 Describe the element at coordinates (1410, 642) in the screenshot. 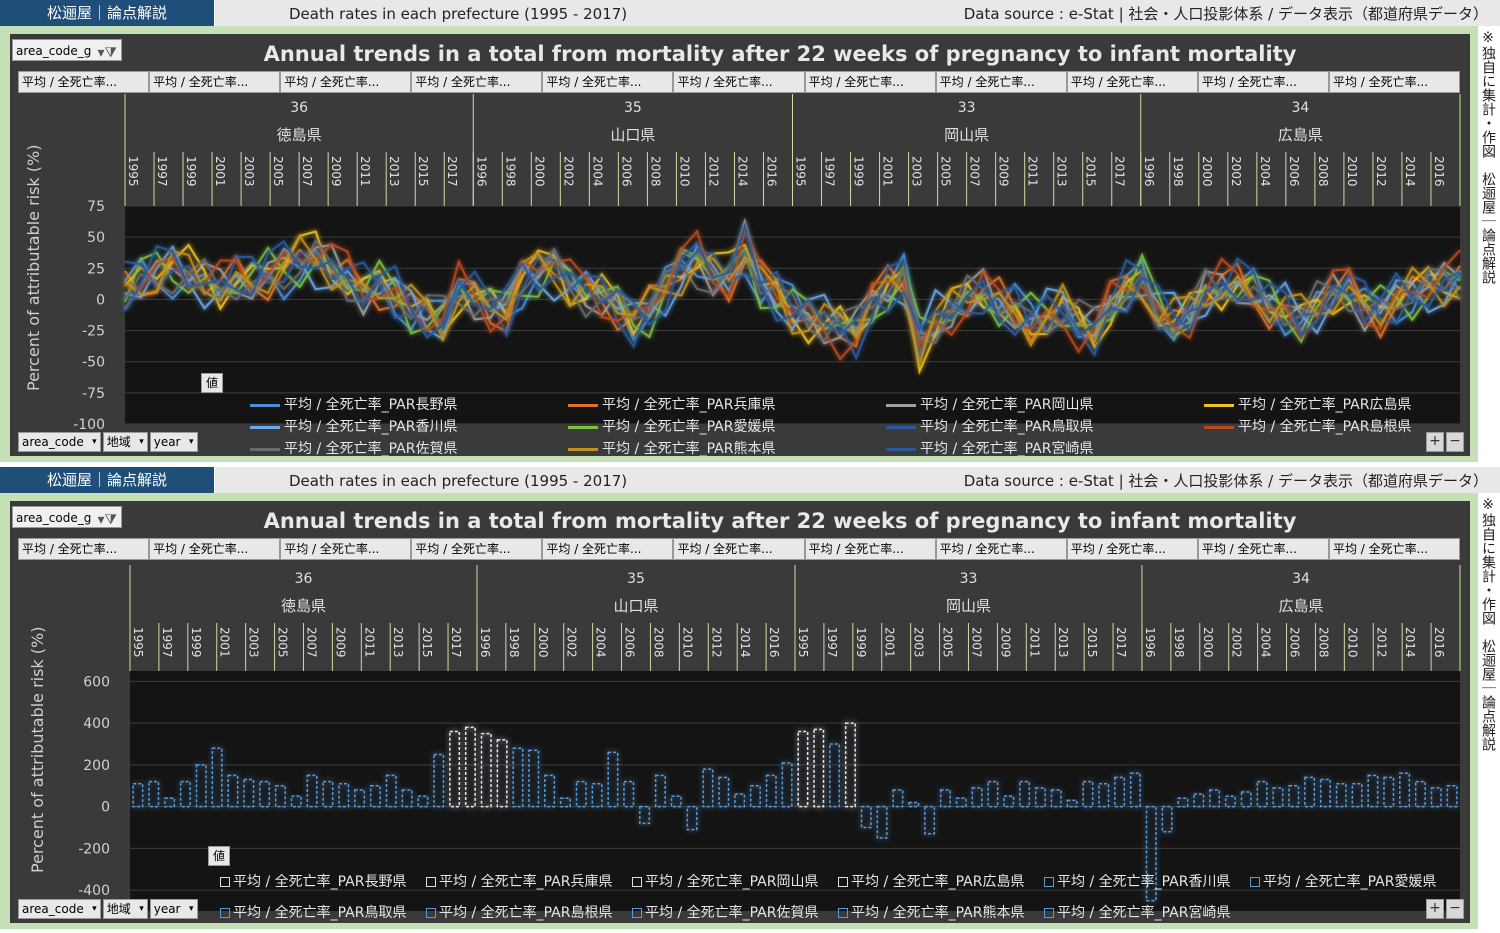

I see `year-tick-label: 2014` at that location.